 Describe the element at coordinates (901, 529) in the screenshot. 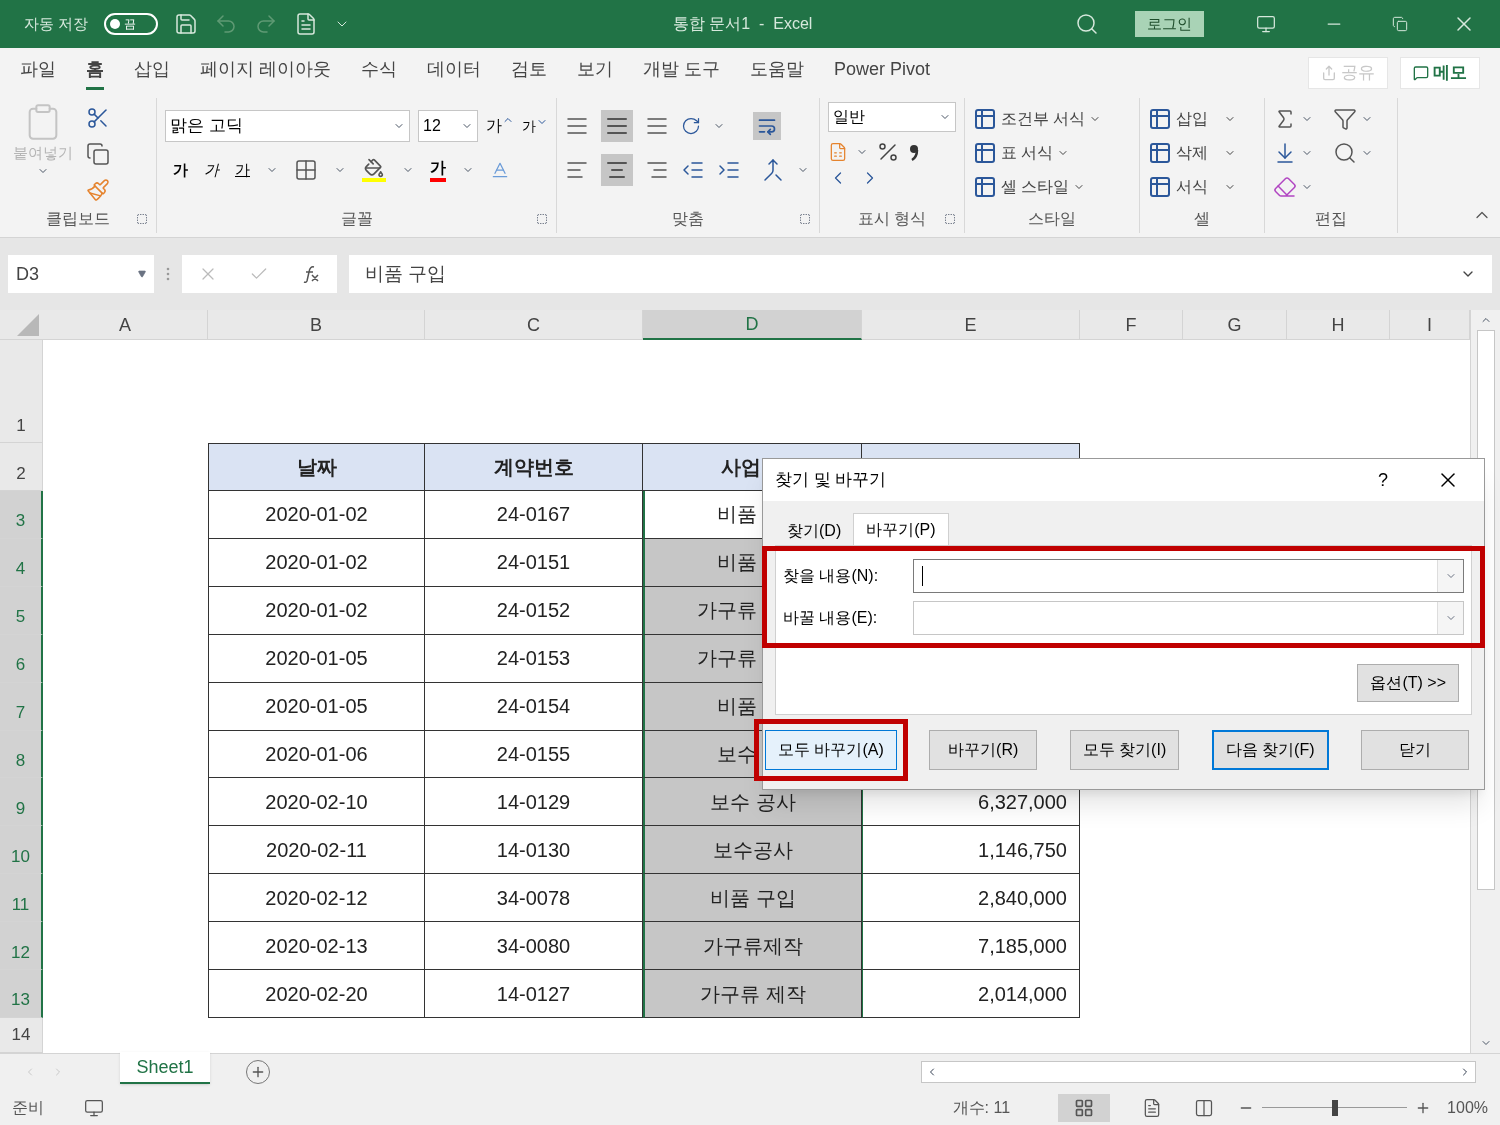

I see `dialog-tab: 바꾸기(P)` at that location.